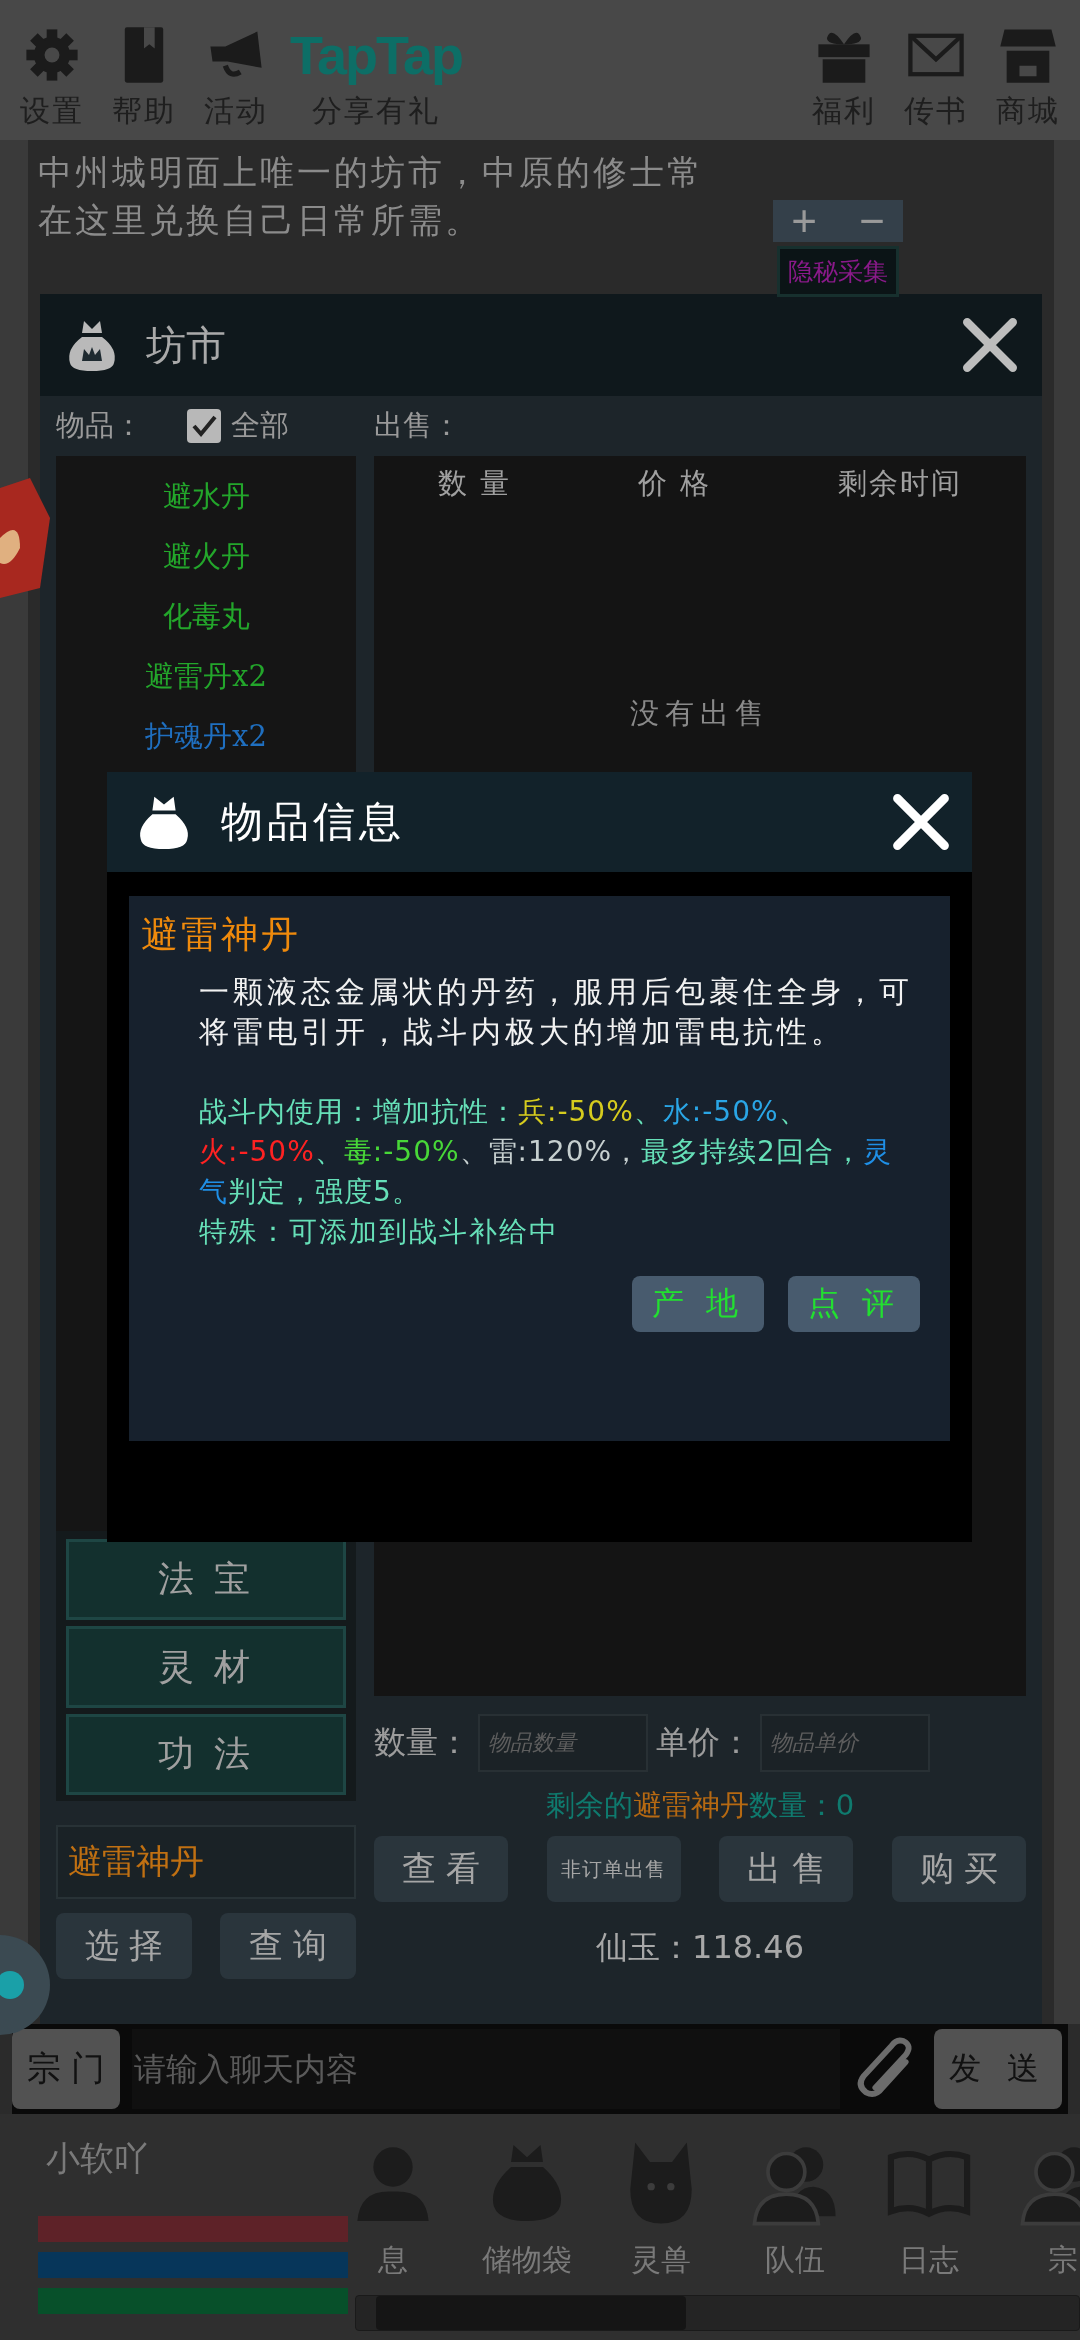 Image resolution: width=1080 pixels, height=2340 pixels. I want to click on price-label: 单价：, so click(704, 1742).